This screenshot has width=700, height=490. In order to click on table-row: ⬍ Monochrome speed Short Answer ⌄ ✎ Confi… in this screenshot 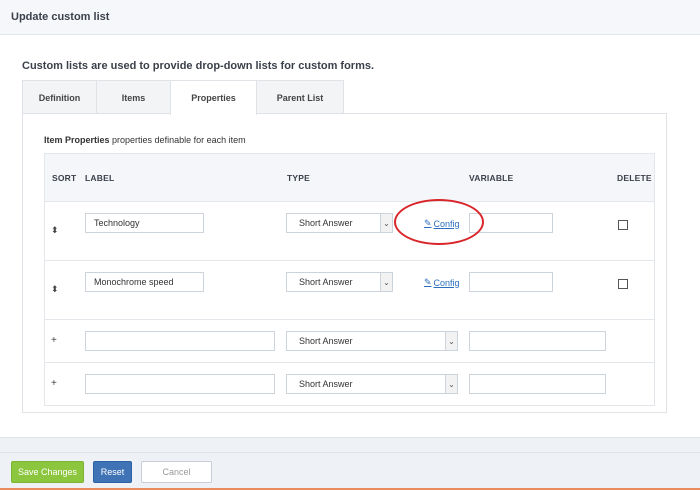, I will do `click(349, 290)`.